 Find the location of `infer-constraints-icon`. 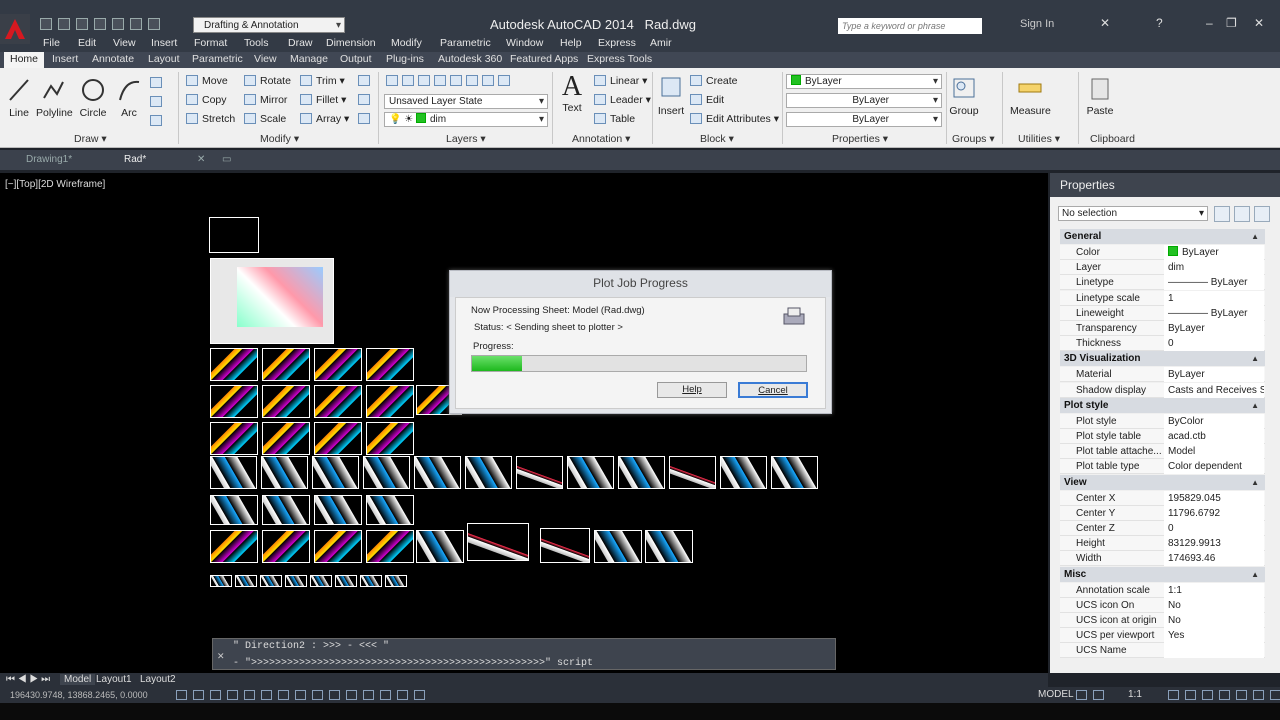

infer-constraints-icon is located at coordinates (181, 695).